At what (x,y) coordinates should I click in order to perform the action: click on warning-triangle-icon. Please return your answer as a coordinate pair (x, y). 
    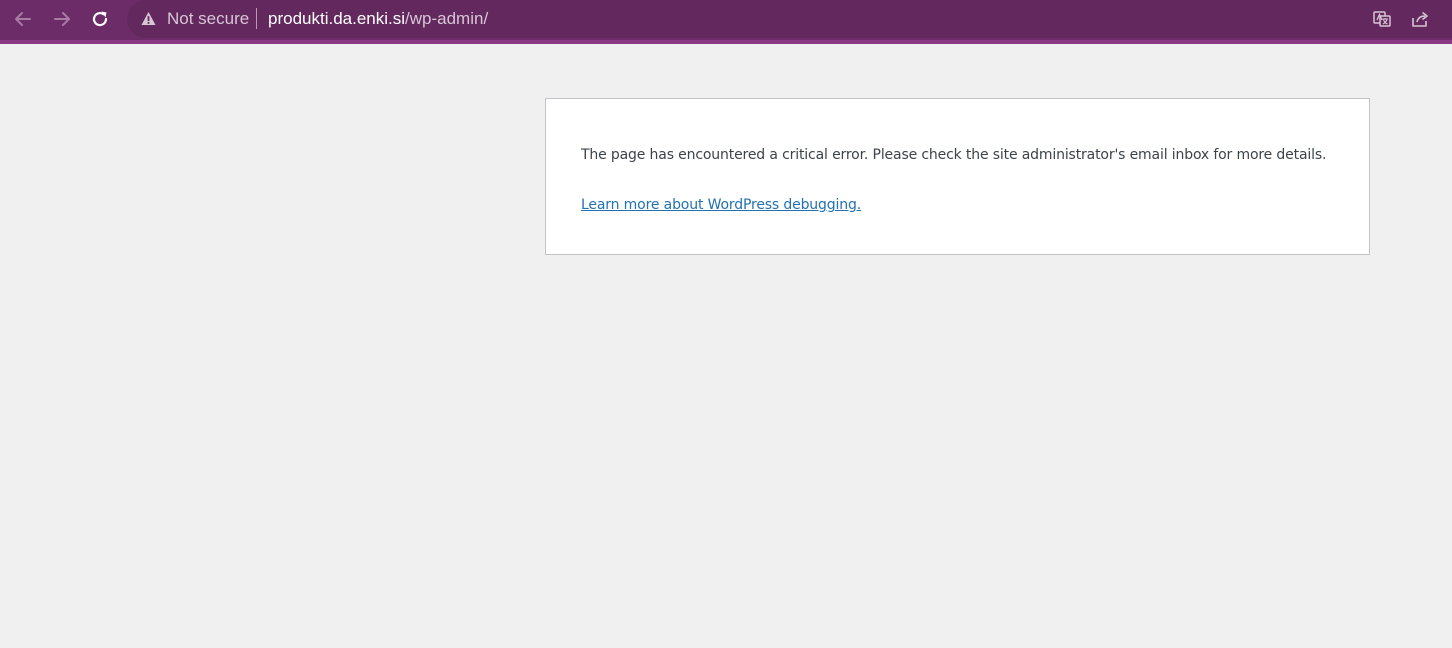
    Looking at the image, I should click on (148, 18).